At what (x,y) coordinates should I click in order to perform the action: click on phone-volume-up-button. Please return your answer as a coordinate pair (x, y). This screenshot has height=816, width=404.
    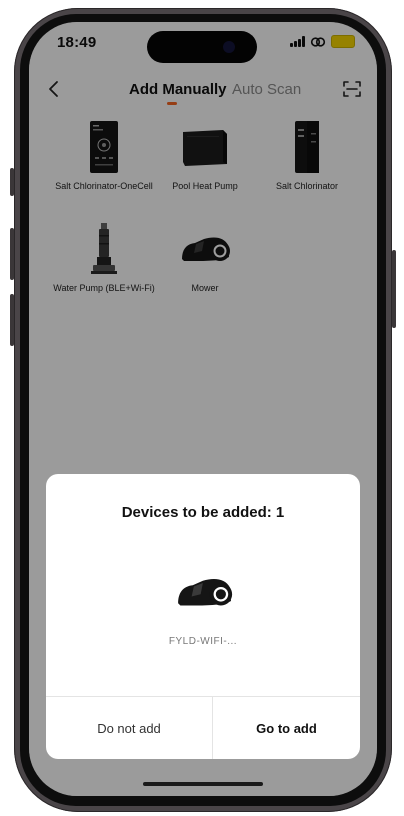
    Looking at the image, I should click on (12, 254).